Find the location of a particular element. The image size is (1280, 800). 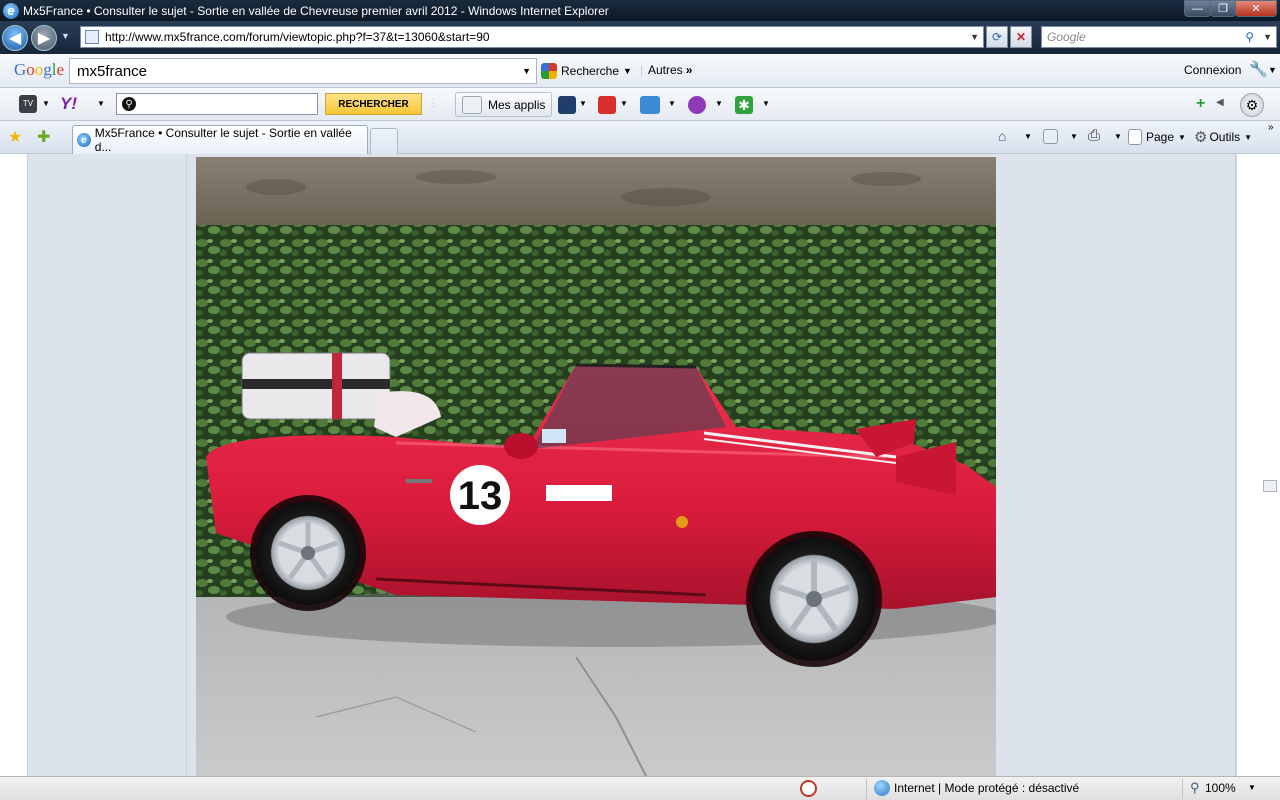

widget-icon: ✱ is located at coordinates (744, 105).